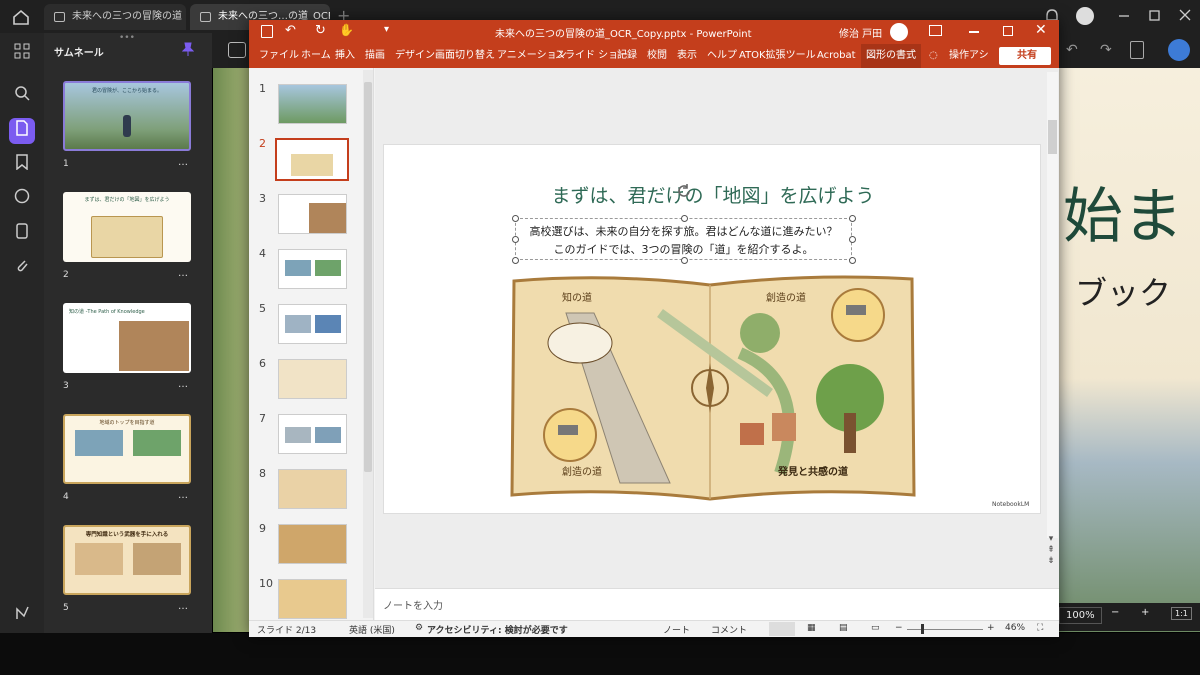 This screenshot has height=675, width=1200. What do you see at coordinates (1025, 56) in the screenshot?
I see `share-button: 共有` at bounding box center [1025, 56].